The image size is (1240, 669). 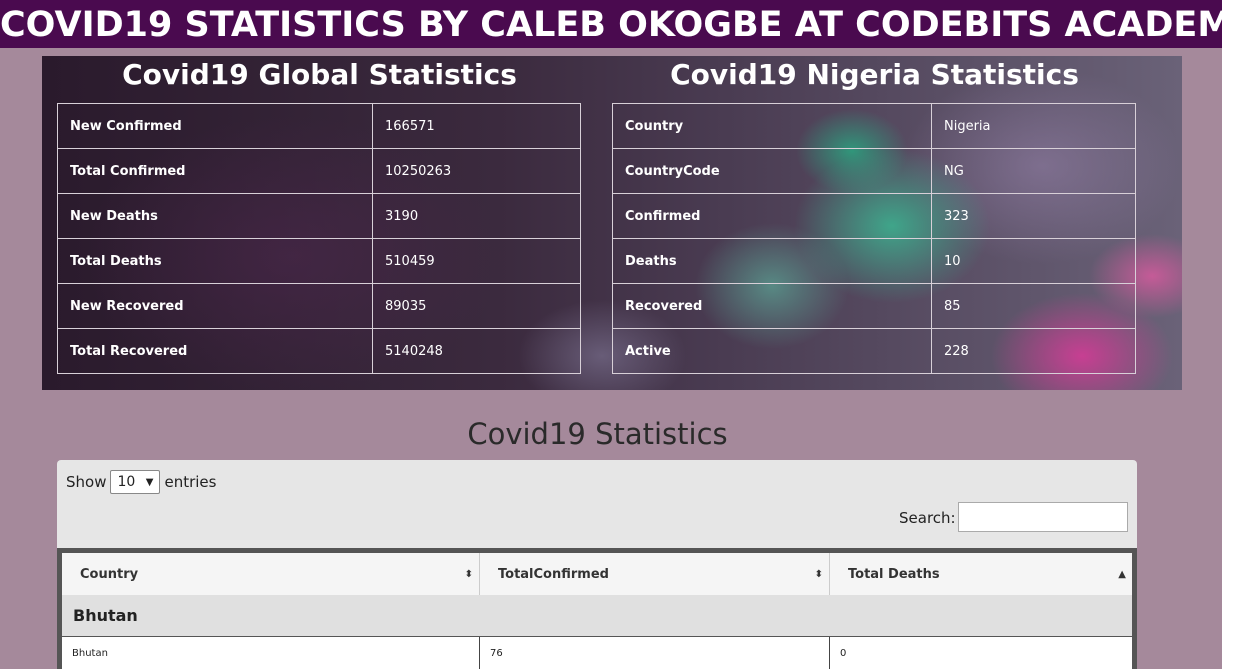 What do you see at coordinates (109, 574) in the screenshot?
I see `column-header-label: Country` at bounding box center [109, 574].